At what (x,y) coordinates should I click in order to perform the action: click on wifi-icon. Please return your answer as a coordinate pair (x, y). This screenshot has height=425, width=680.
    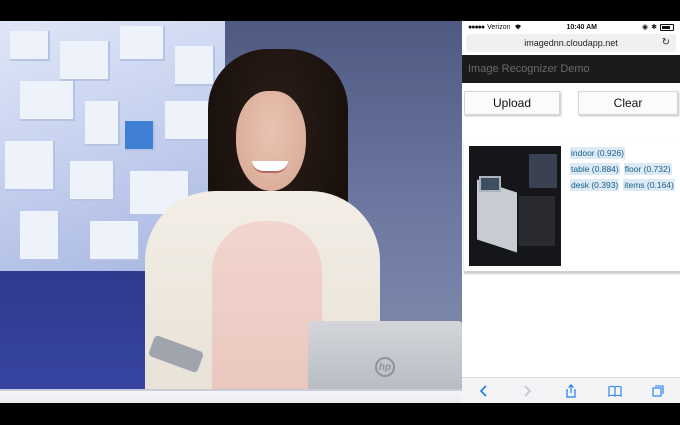
    Looking at the image, I should click on (518, 27).